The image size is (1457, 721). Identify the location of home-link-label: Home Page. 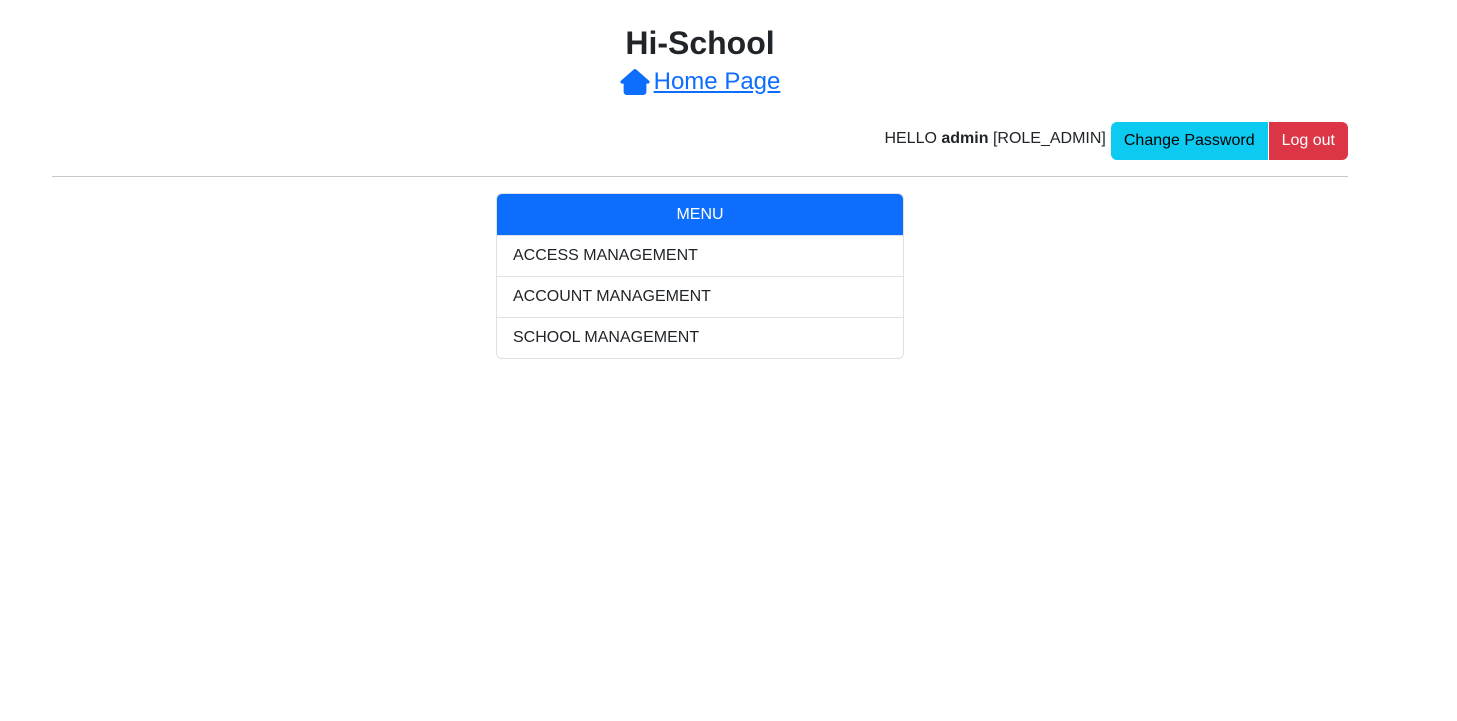
(717, 81).